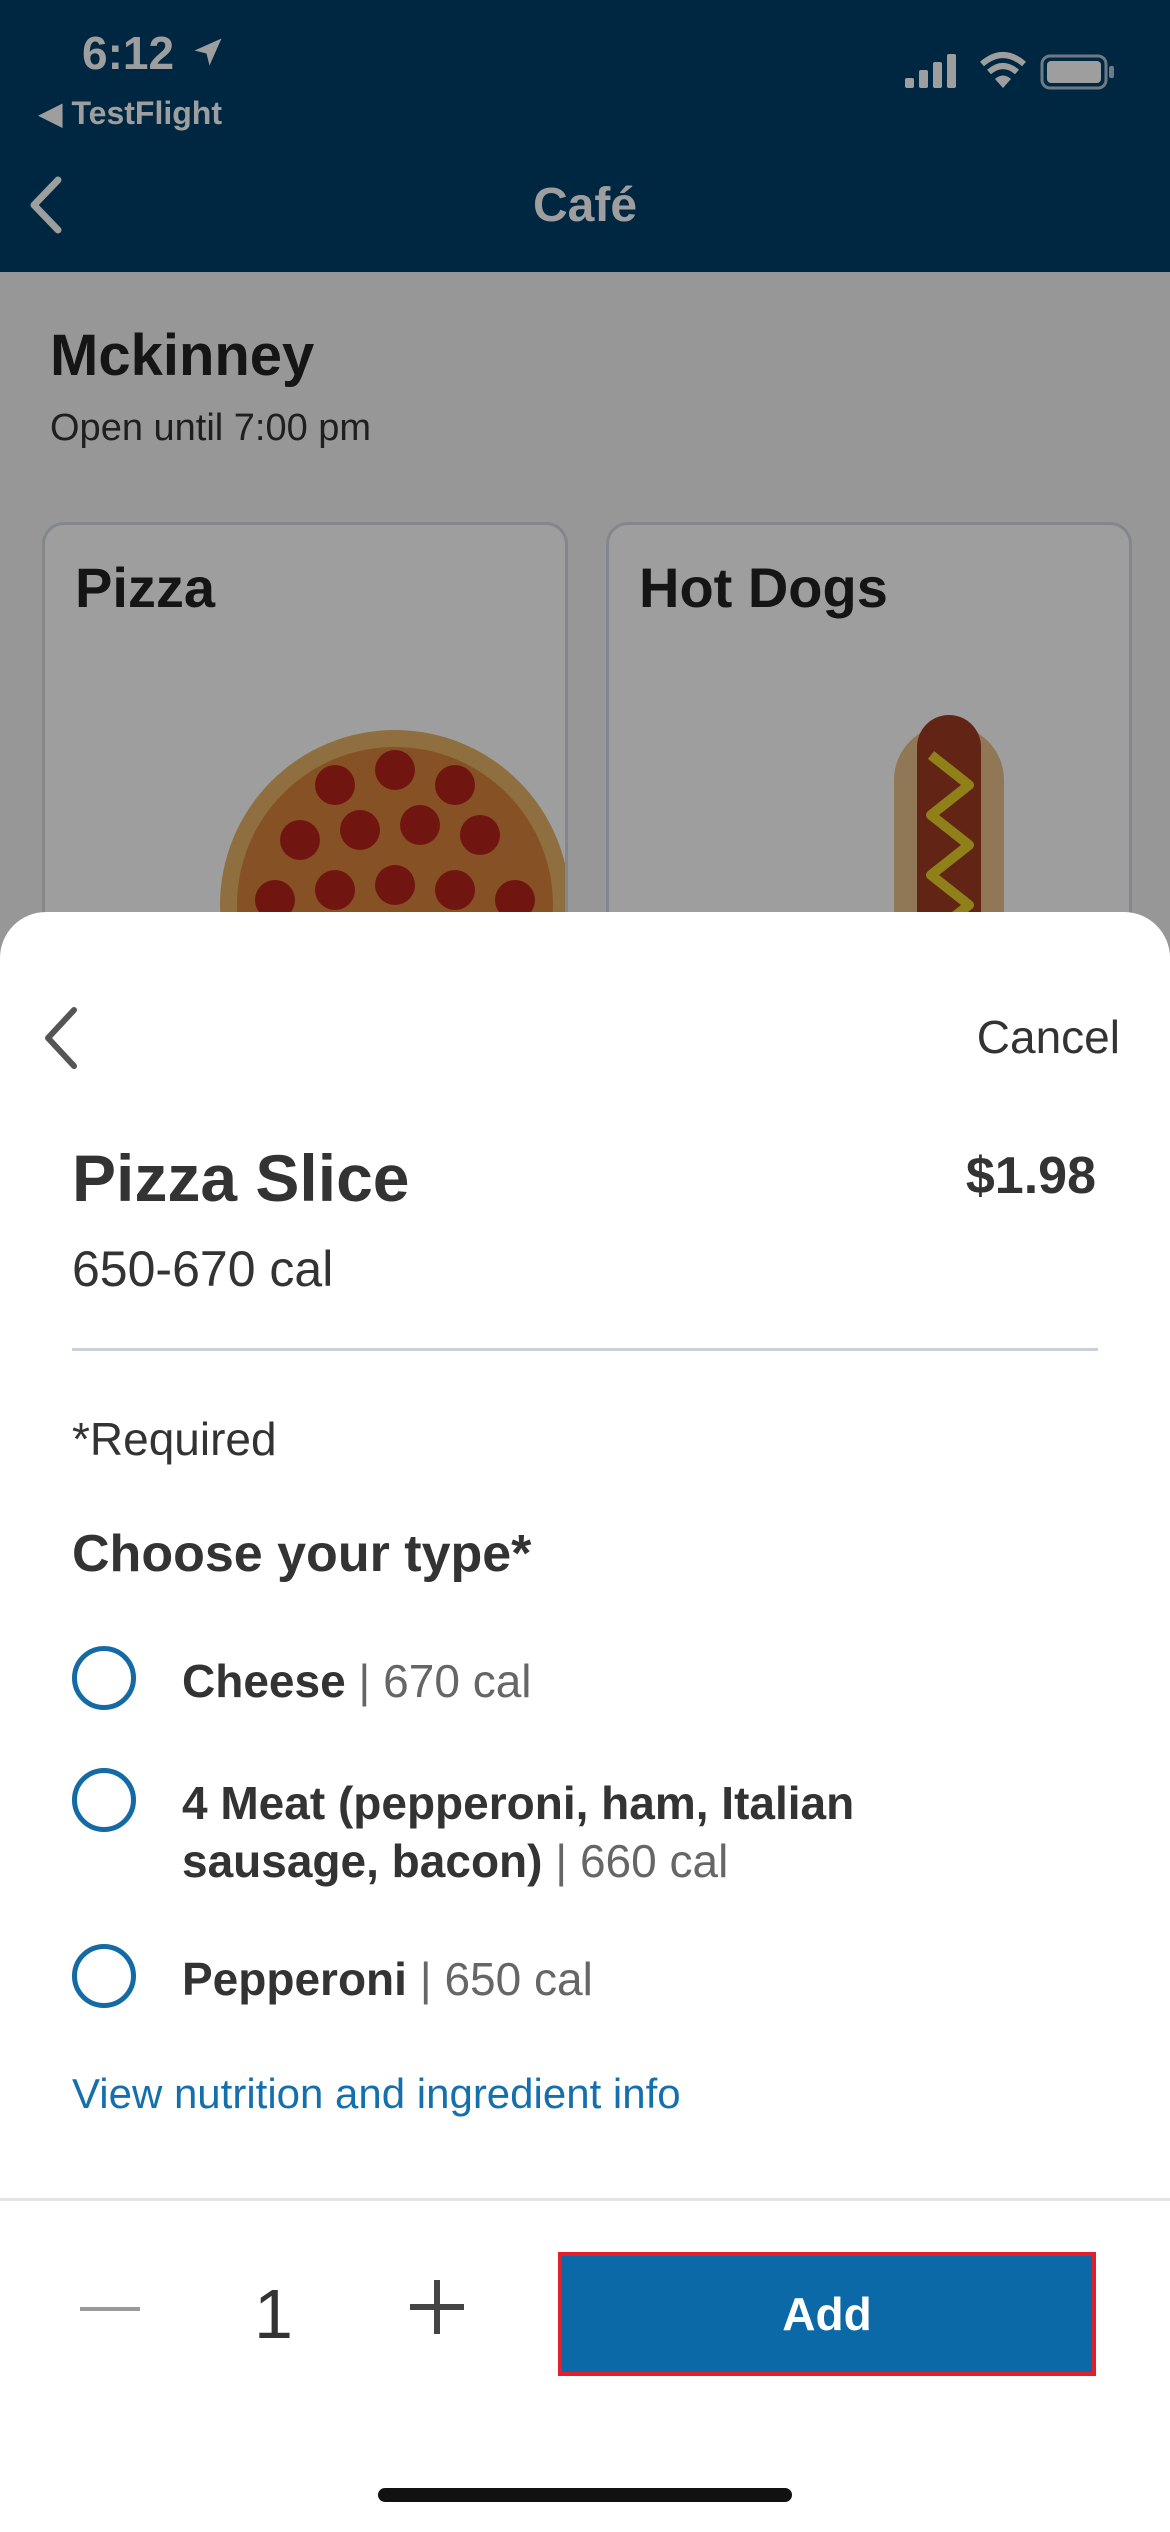  Describe the element at coordinates (264, 1681) in the screenshot. I see `option-name: Cheese` at that location.